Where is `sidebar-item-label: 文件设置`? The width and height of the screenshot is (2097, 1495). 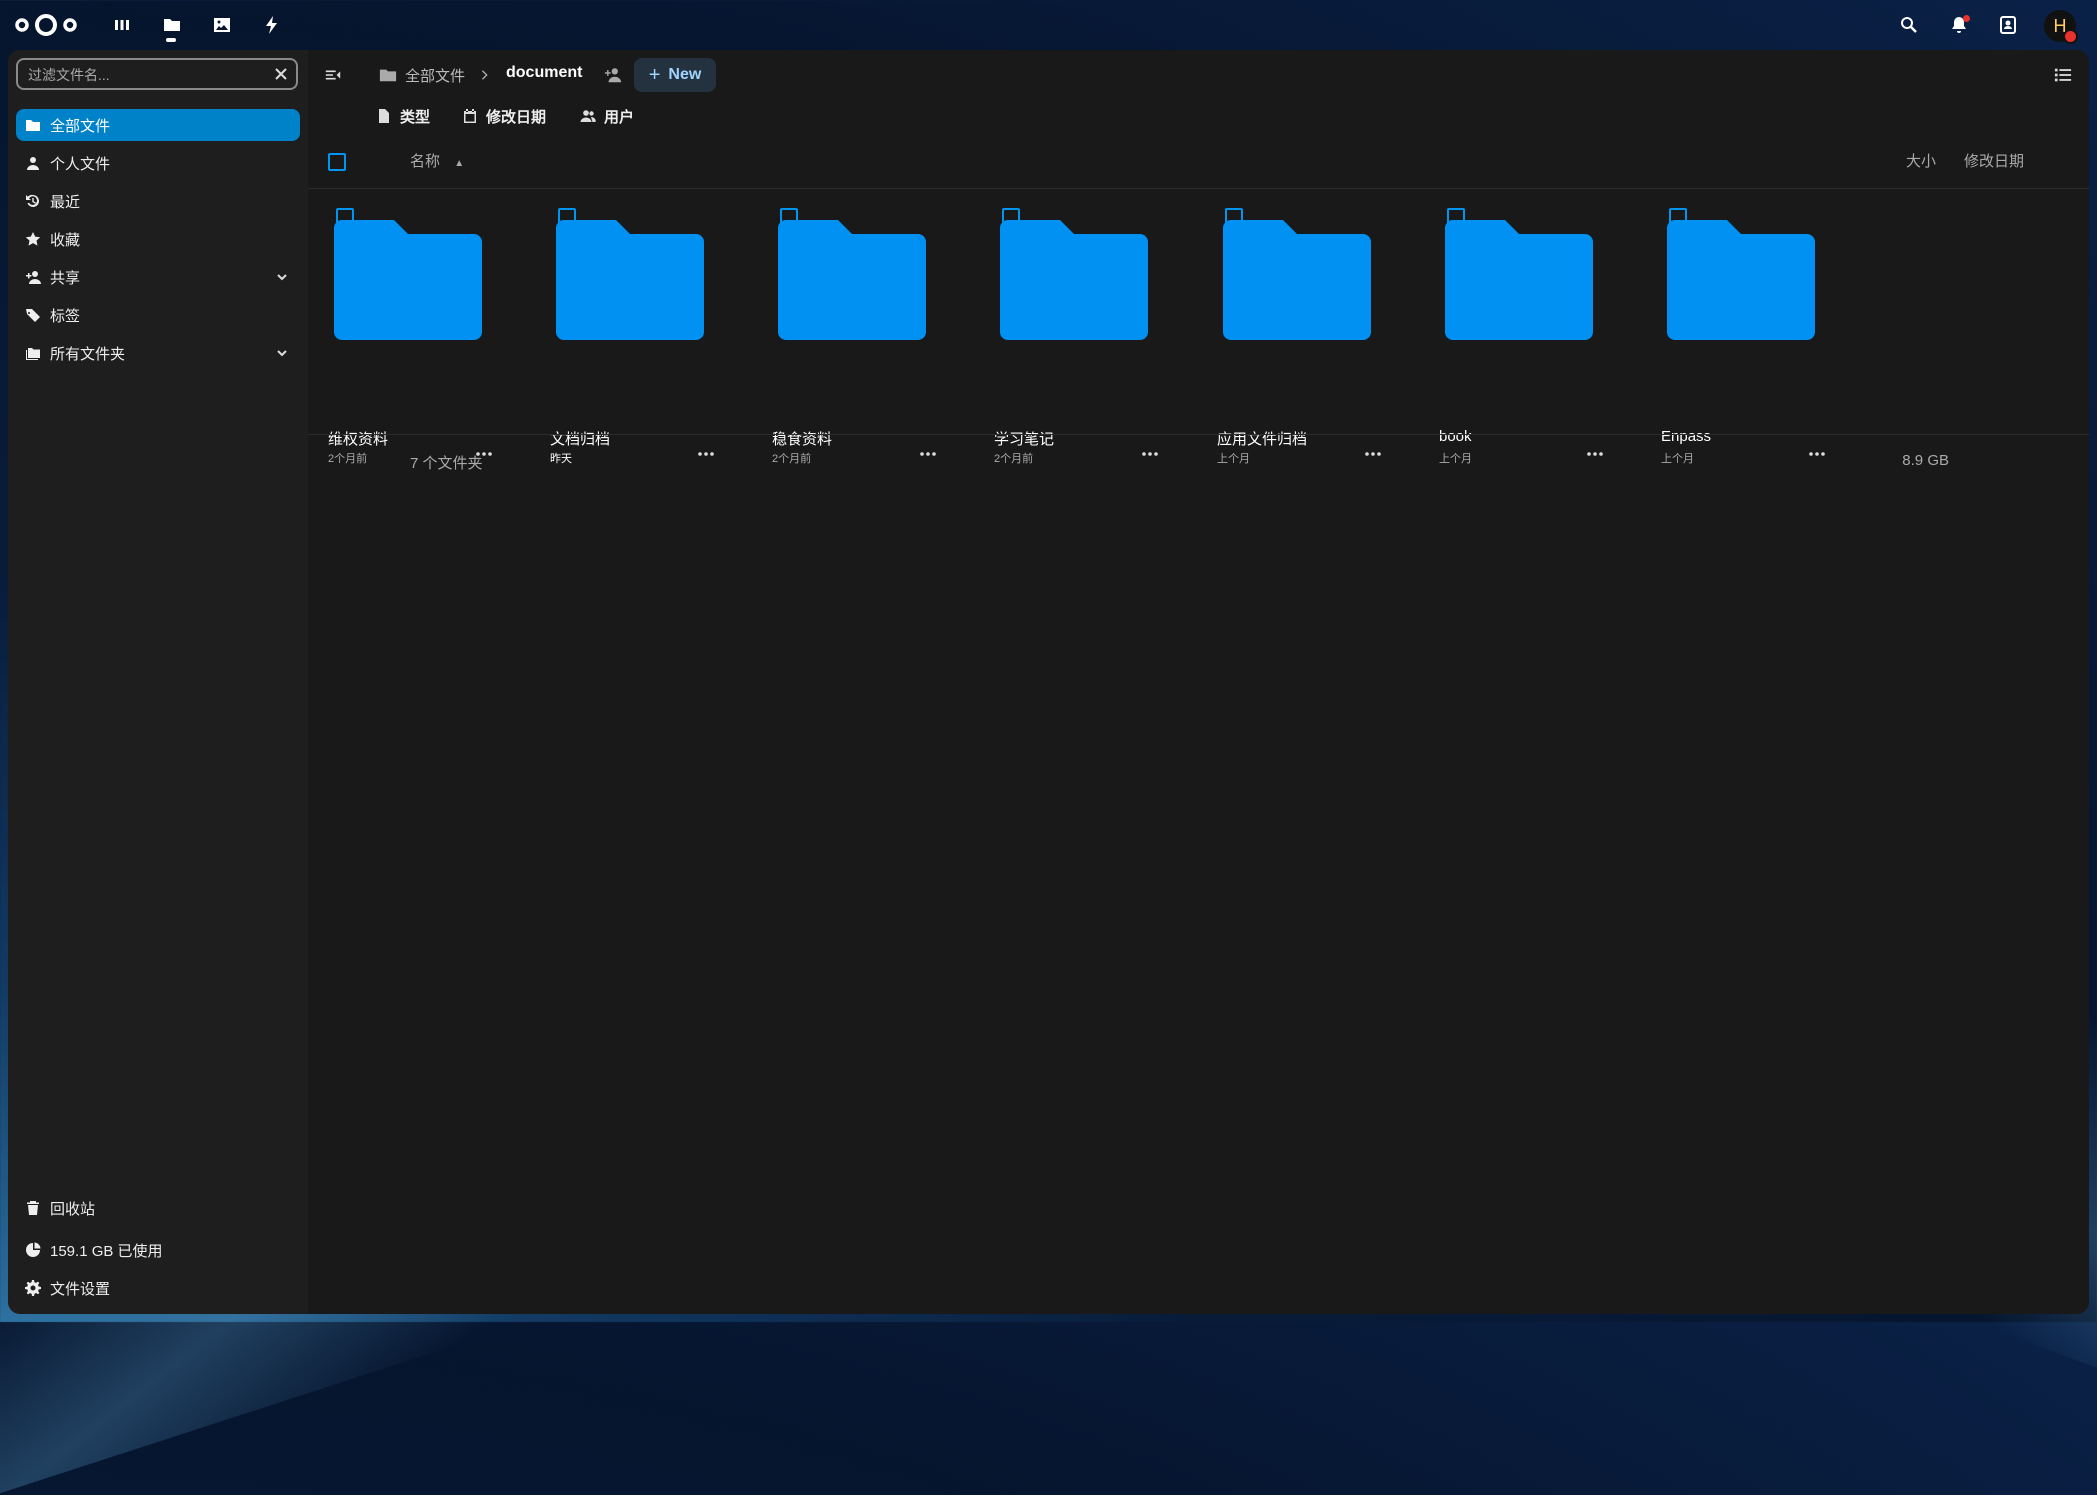
sidebar-item-label: 文件设置 is located at coordinates (80, 1289).